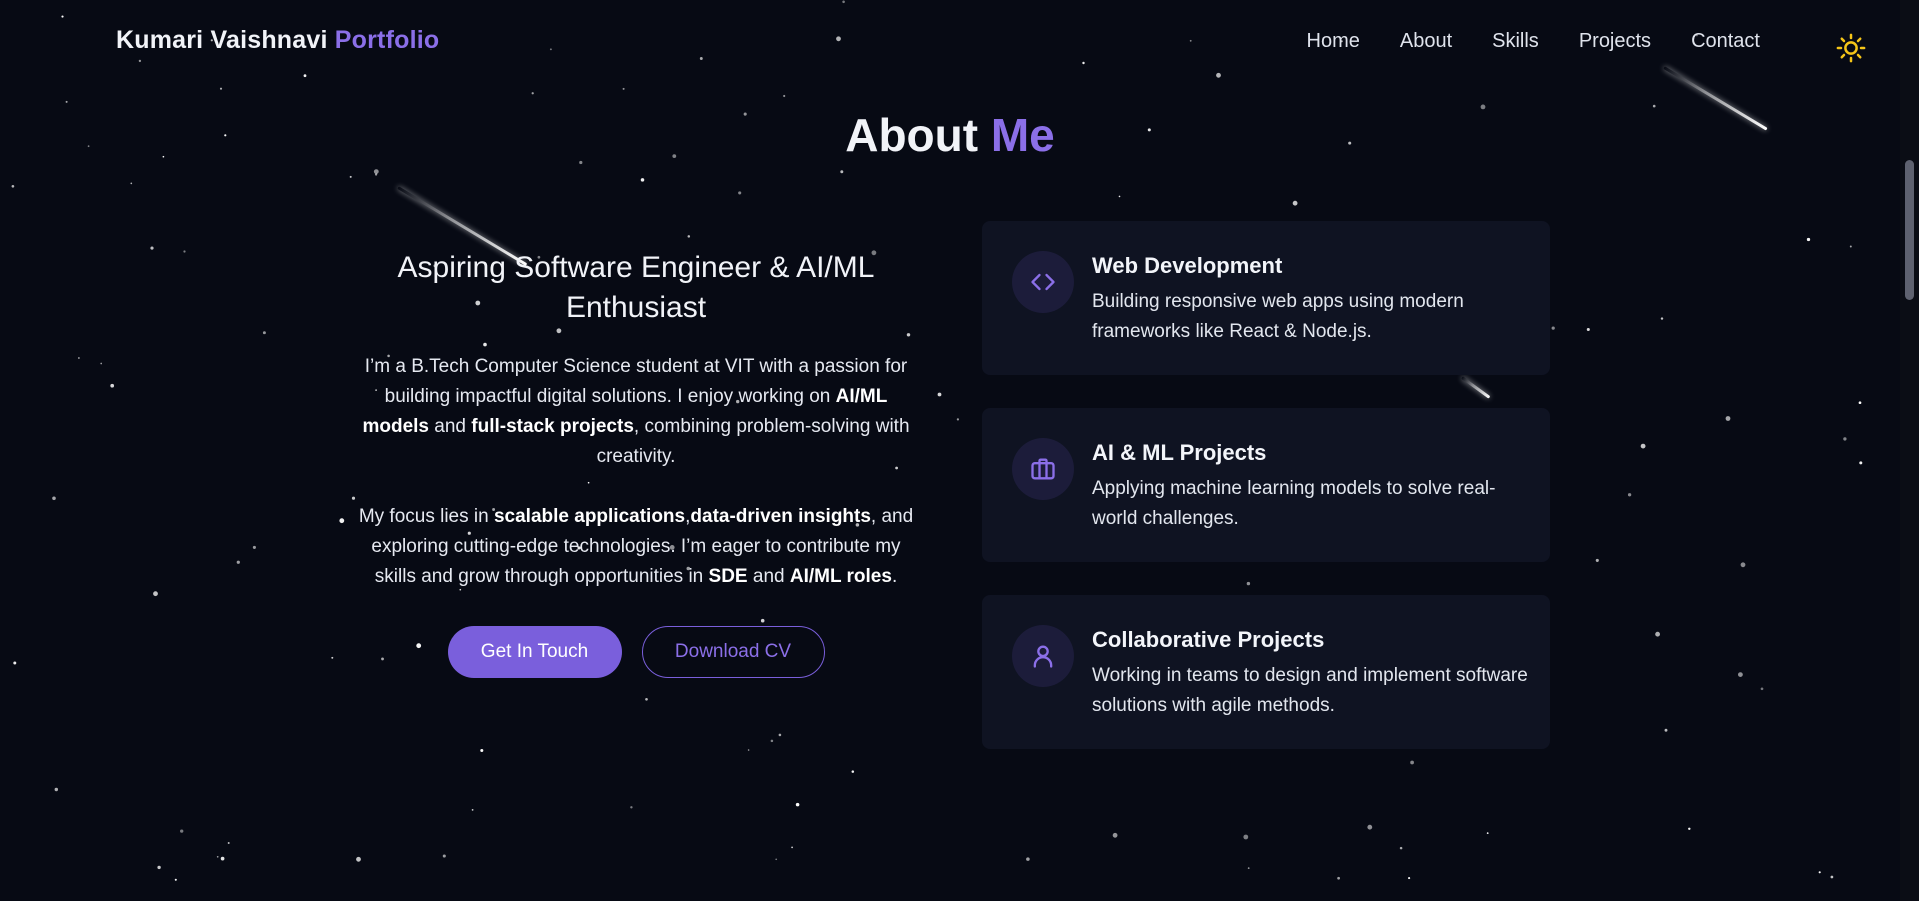  I want to click on nav-home: Home, so click(1333, 41).